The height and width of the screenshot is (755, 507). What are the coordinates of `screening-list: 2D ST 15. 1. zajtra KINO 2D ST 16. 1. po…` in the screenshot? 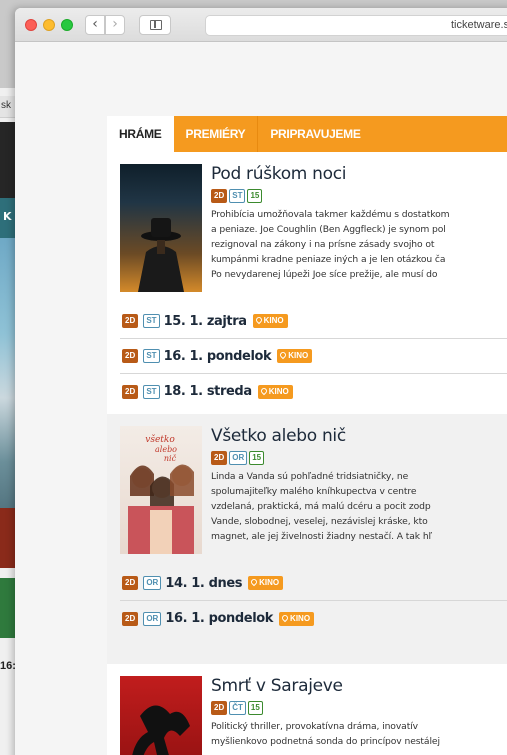 It's located at (313, 350).